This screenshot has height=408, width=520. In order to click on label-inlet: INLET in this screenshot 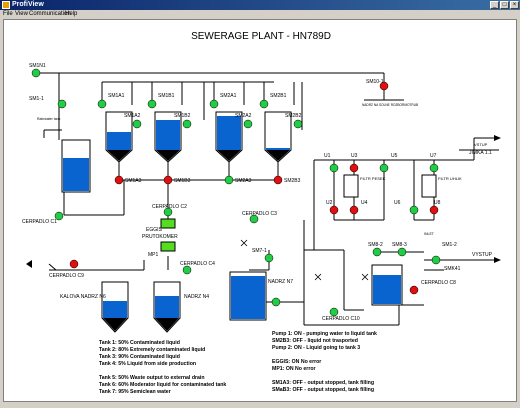, I will do `click(429, 234)`.